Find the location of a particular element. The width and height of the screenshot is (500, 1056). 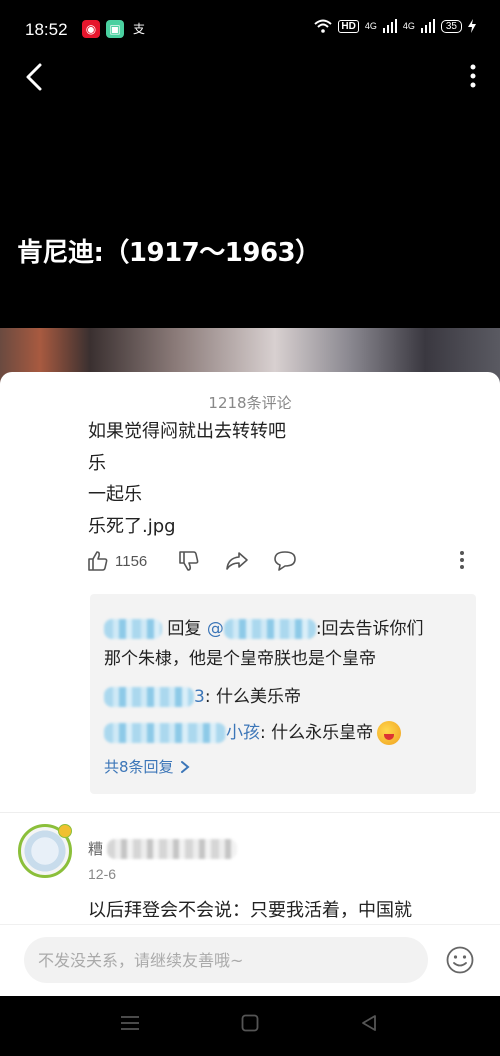

share-icon is located at coordinates (237, 561).